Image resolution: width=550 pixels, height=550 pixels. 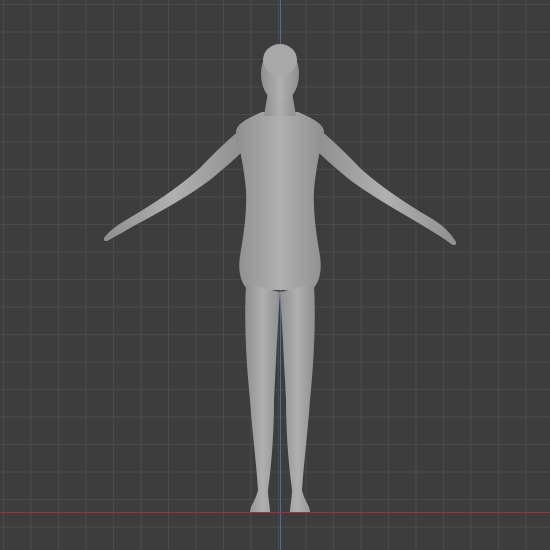 I want to click on right-leg-mesh, so click(x=297, y=398).